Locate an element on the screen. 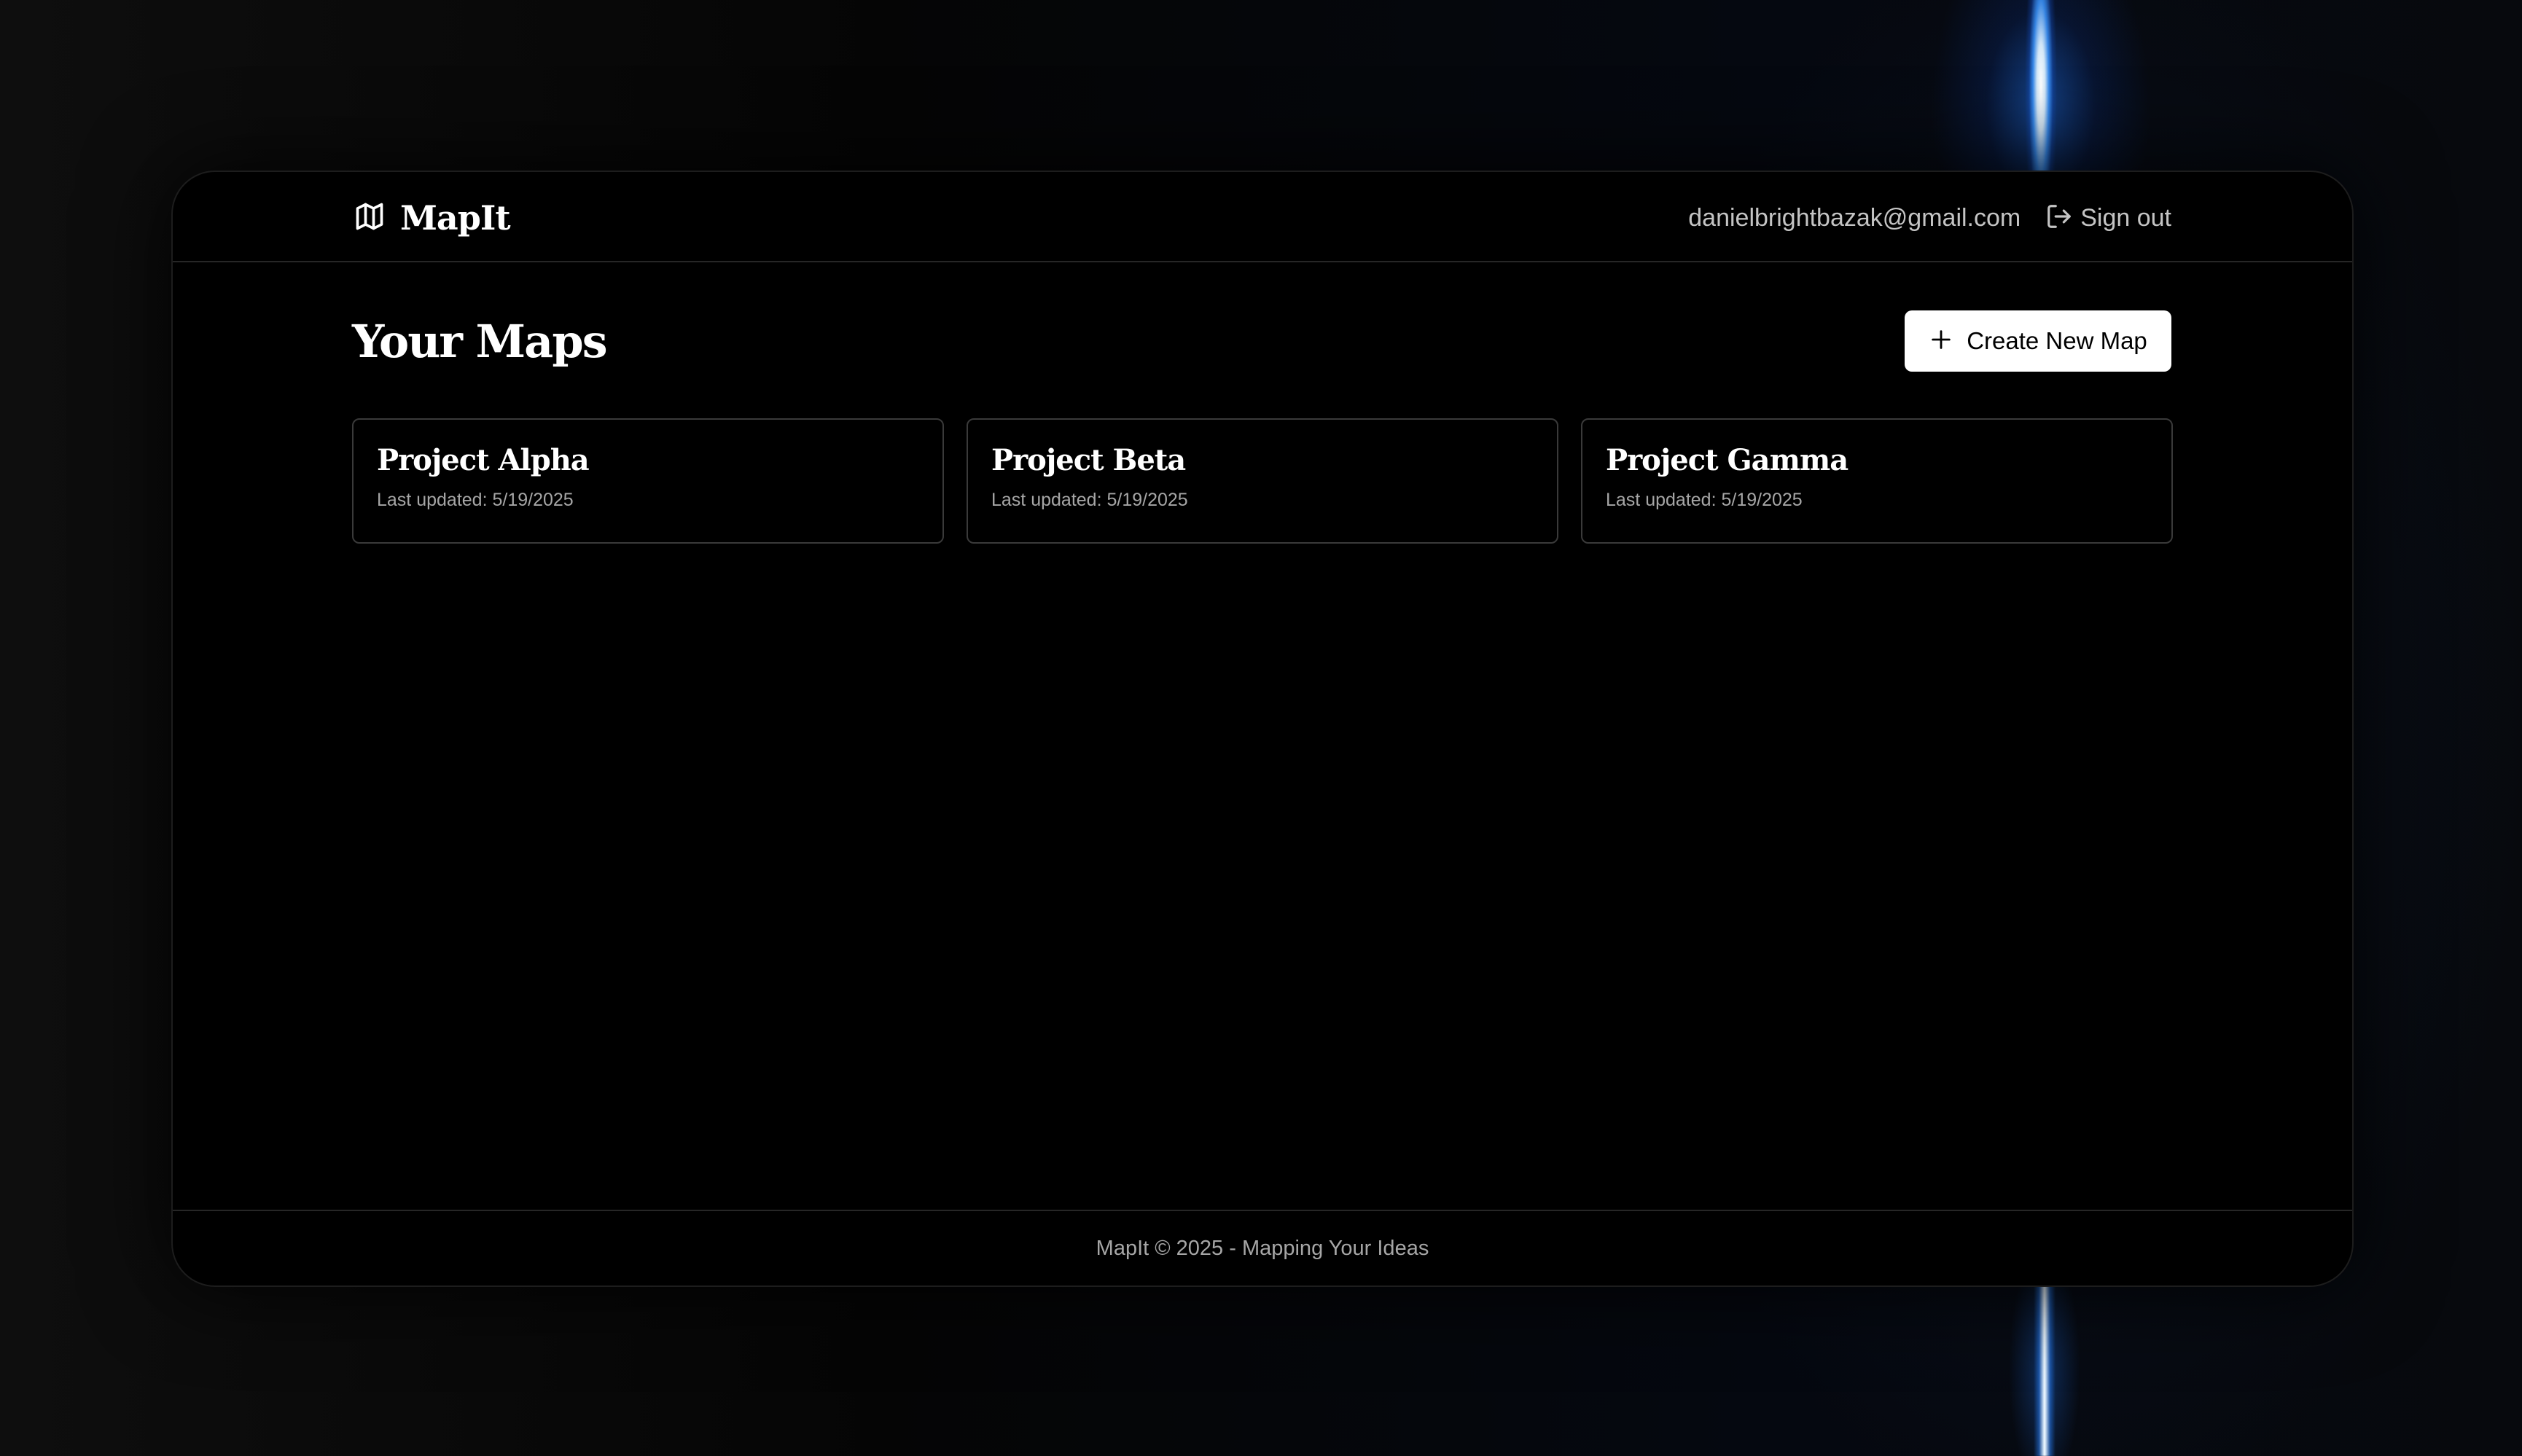 The image size is (2522, 1456). create-new-map-label: Create New Map is located at coordinates (2057, 340).